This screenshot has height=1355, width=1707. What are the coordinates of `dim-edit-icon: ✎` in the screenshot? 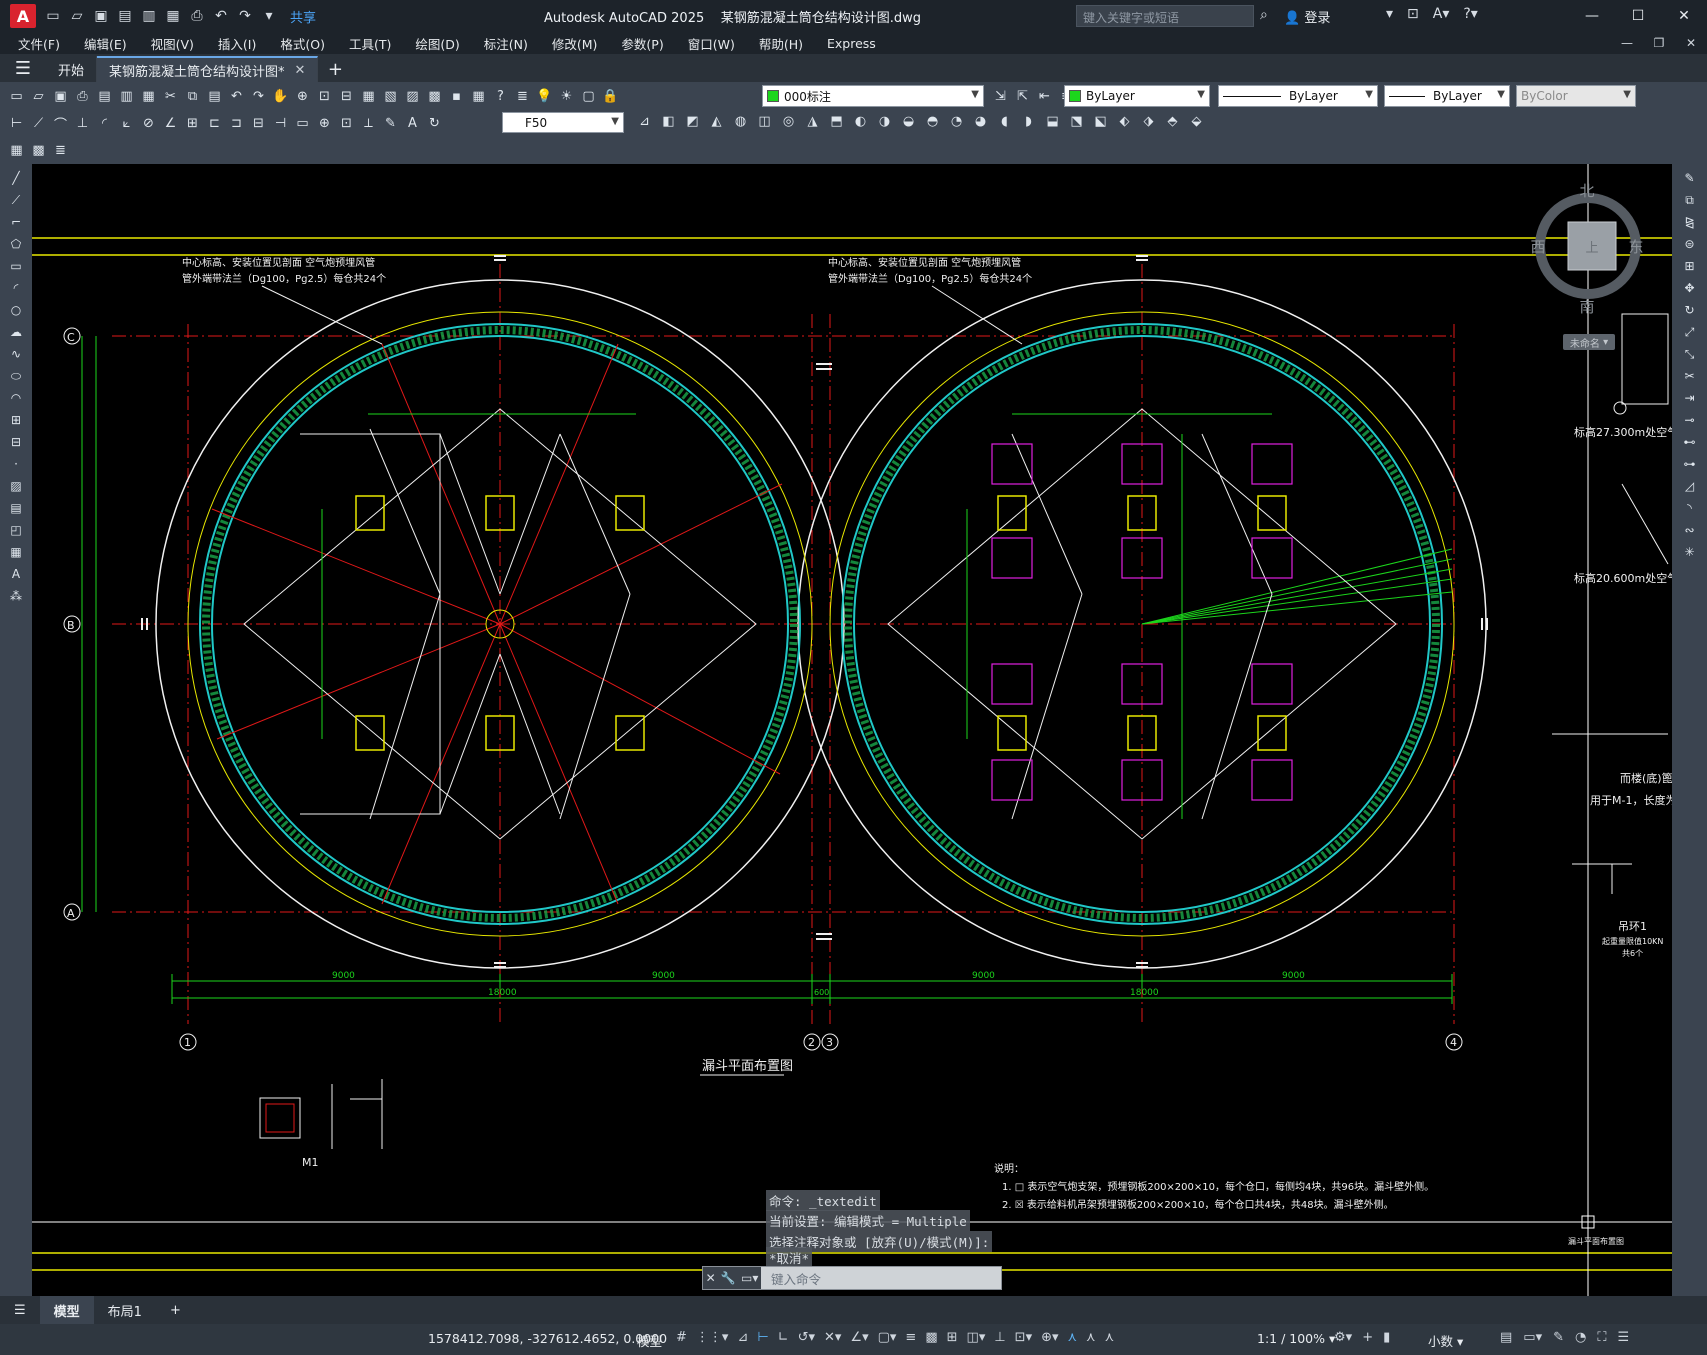 It's located at (390, 123).